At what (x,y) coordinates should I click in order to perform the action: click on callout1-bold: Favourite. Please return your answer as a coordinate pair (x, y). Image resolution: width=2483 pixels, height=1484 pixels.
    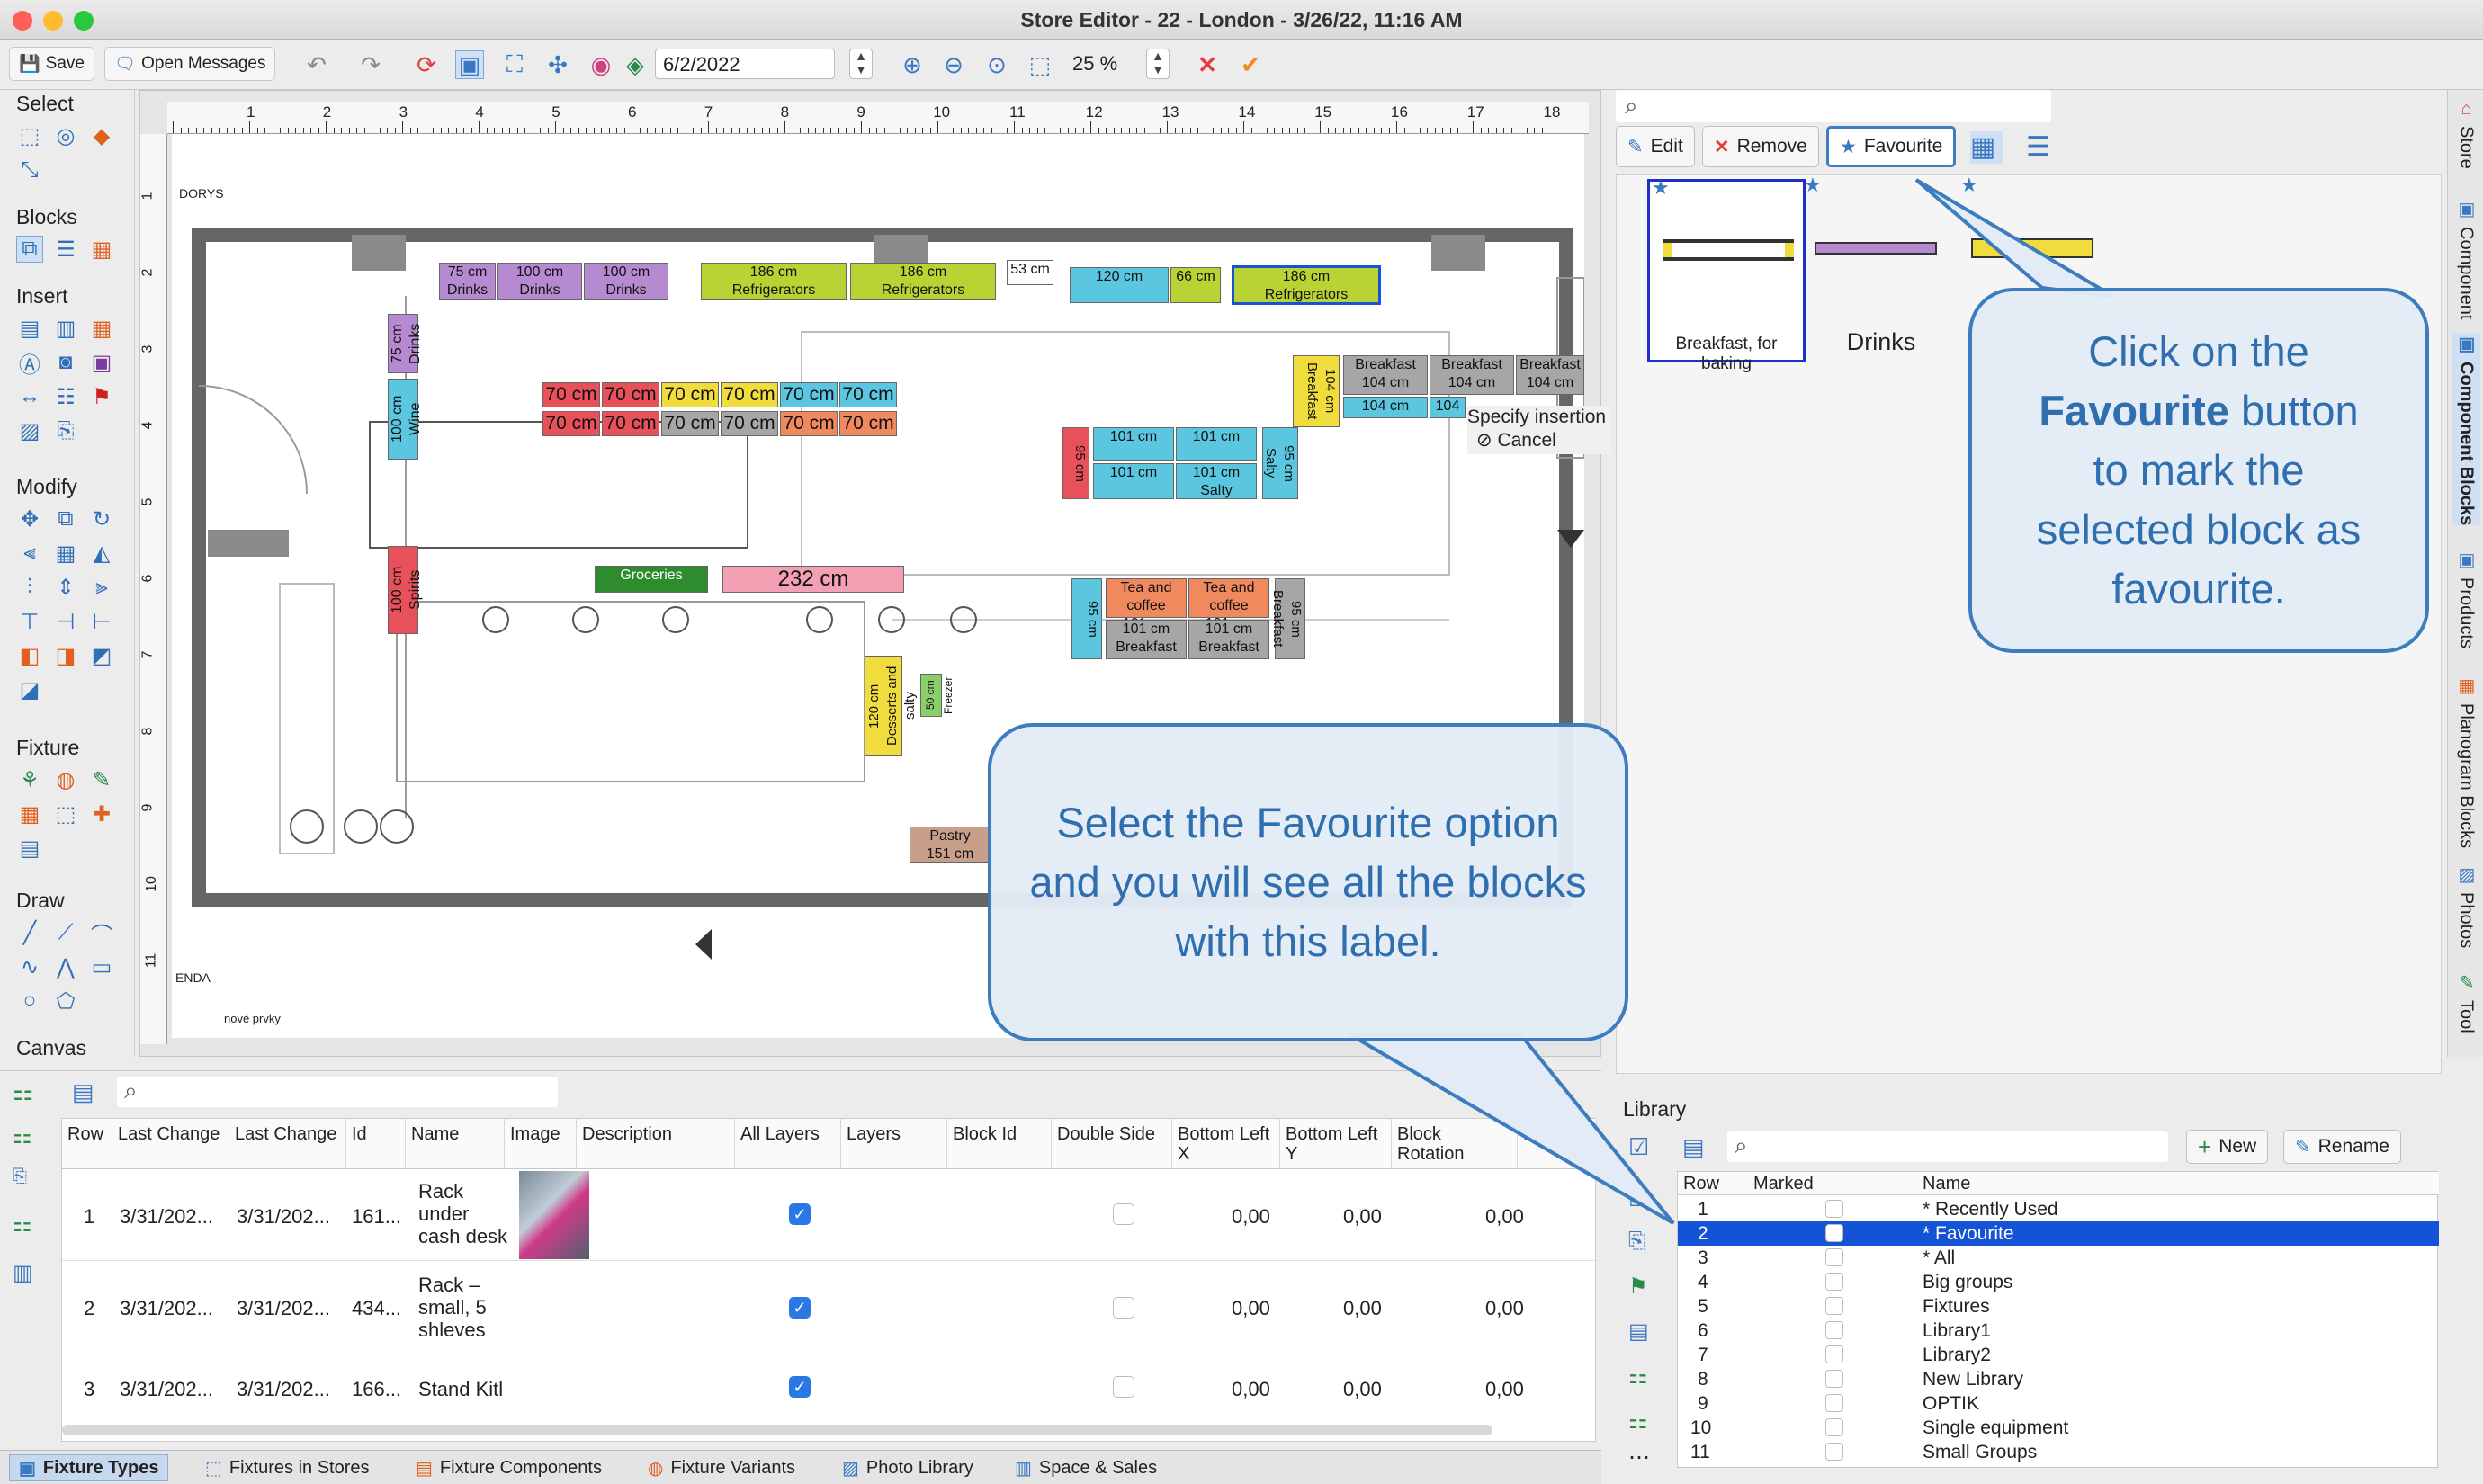
    Looking at the image, I should click on (2134, 410).